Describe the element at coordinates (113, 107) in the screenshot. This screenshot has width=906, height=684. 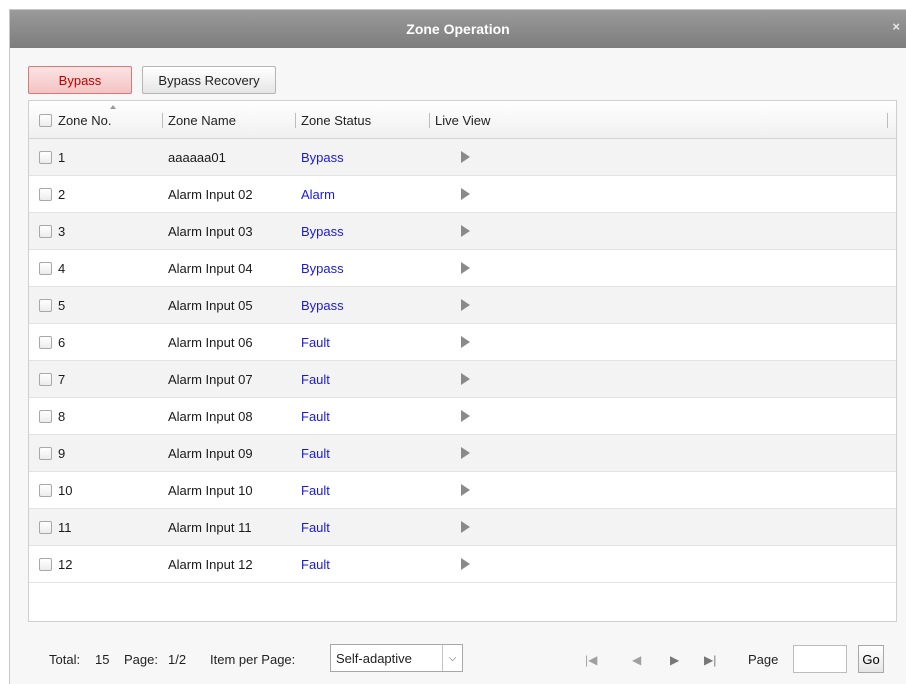
I see `sort-arrow-icon` at that location.